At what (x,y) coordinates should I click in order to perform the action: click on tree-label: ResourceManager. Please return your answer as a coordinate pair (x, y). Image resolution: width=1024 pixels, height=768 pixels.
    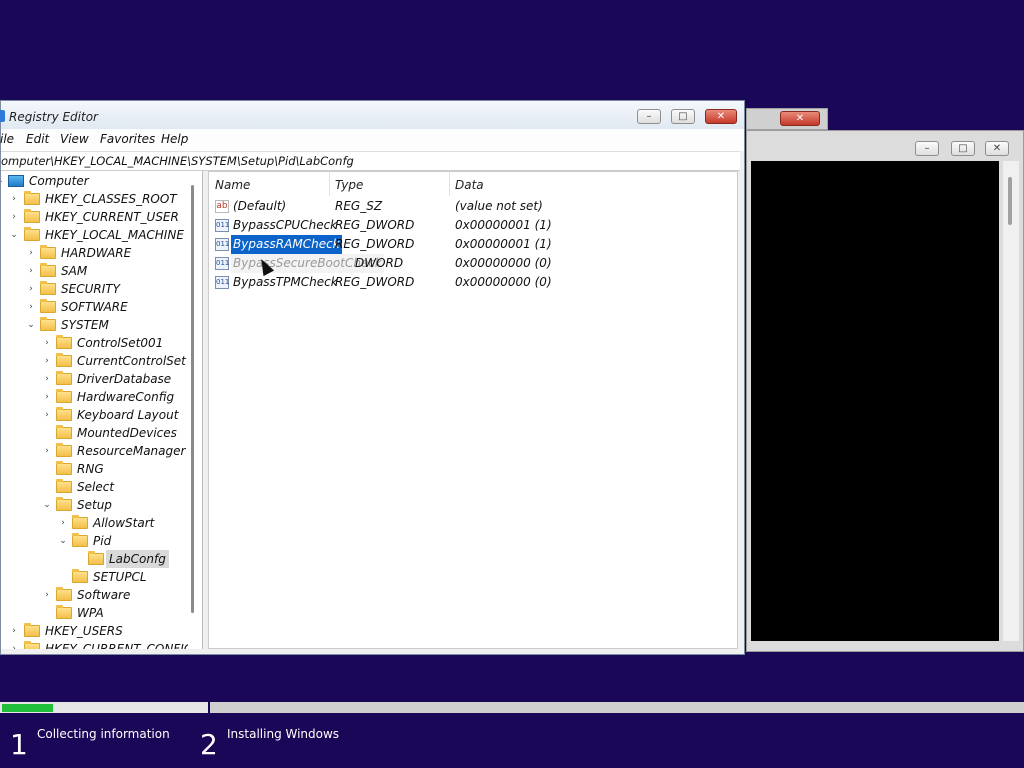
    Looking at the image, I should click on (131, 451).